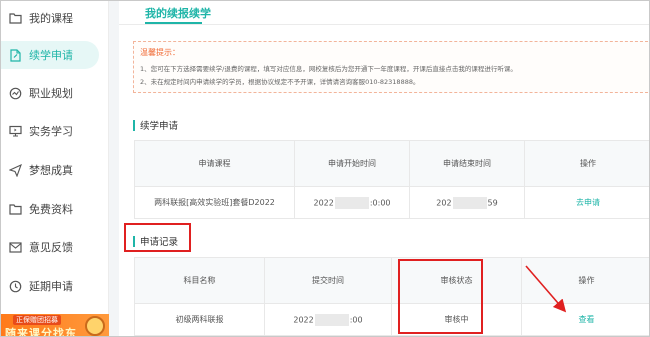 The height and width of the screenshot is (337, 650). What do you see at coordinates (467, 163) in the screenshot?
I see `column-header: 申请结束时间` at bounding box center [467, 163].